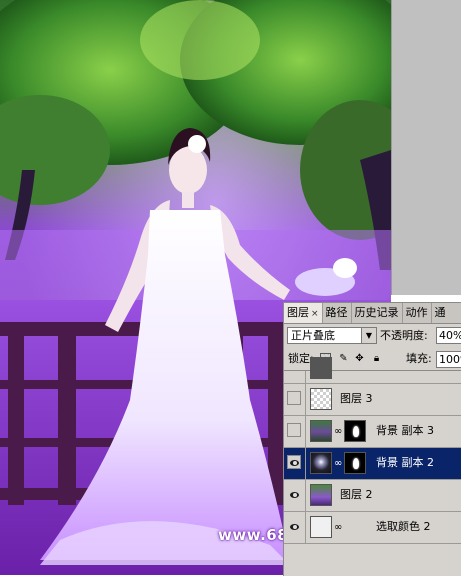 Image resolution: width=461 pixels, height=576 pixels. I want to click on blend-mode-select: 正片叠底 ▼, so click(332, 335).